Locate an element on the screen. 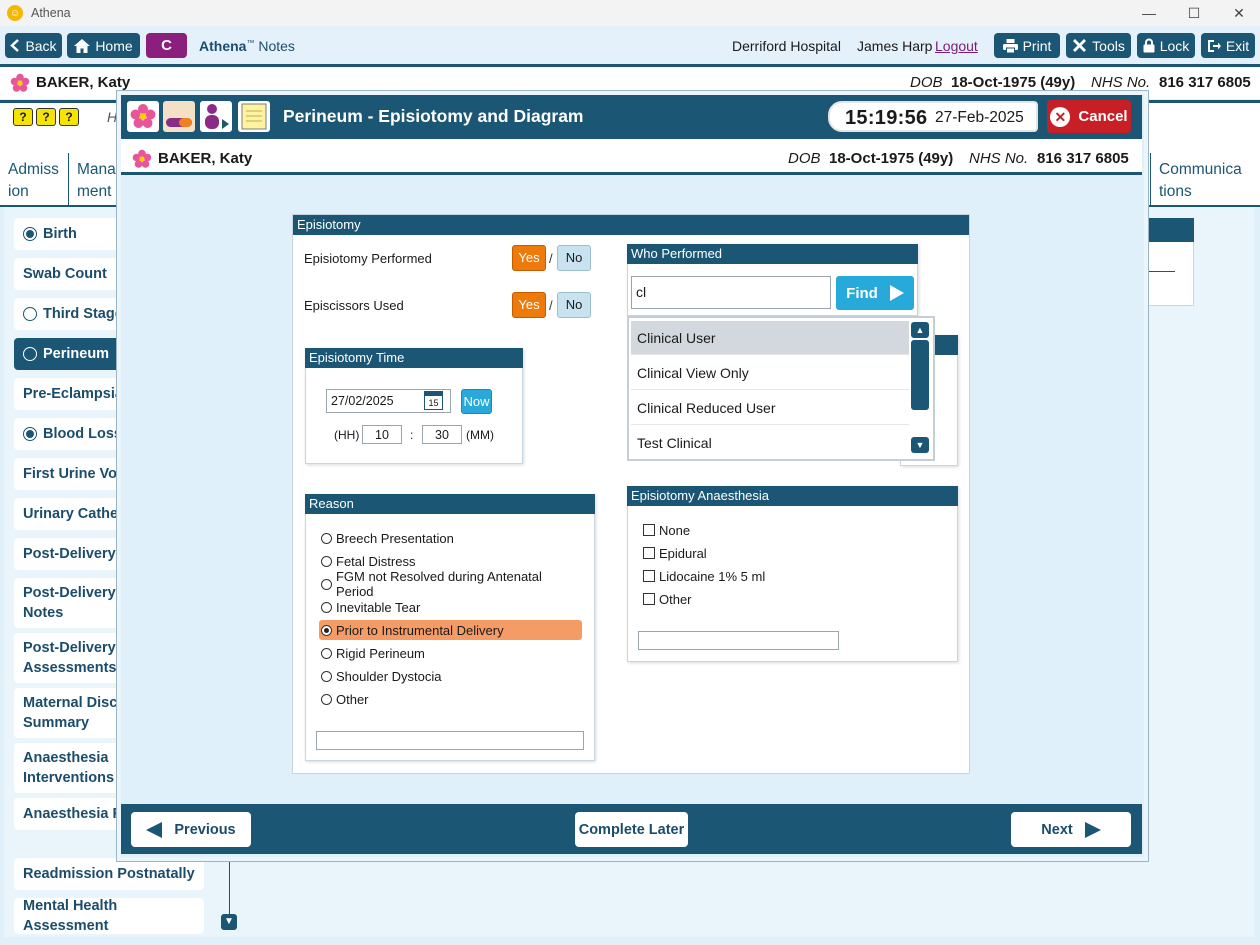  sidebar-item-label: Anaesthesia Interventions is located at coordinates (69, 768).